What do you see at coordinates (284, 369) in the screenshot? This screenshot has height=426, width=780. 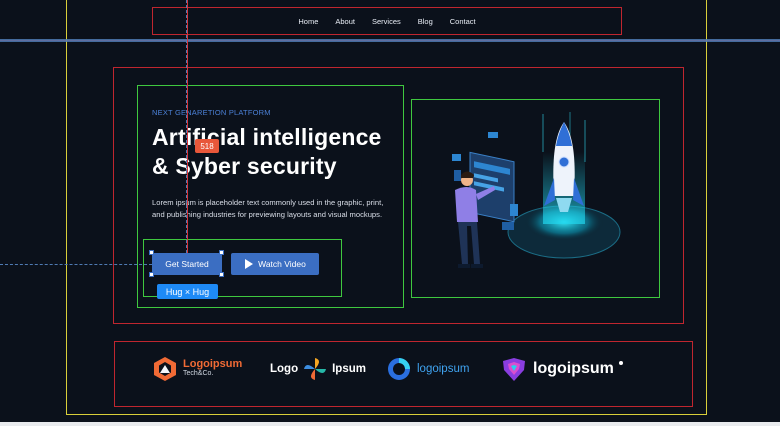 I see `logo-2-left: Logo` at bounding box center [284, 369].